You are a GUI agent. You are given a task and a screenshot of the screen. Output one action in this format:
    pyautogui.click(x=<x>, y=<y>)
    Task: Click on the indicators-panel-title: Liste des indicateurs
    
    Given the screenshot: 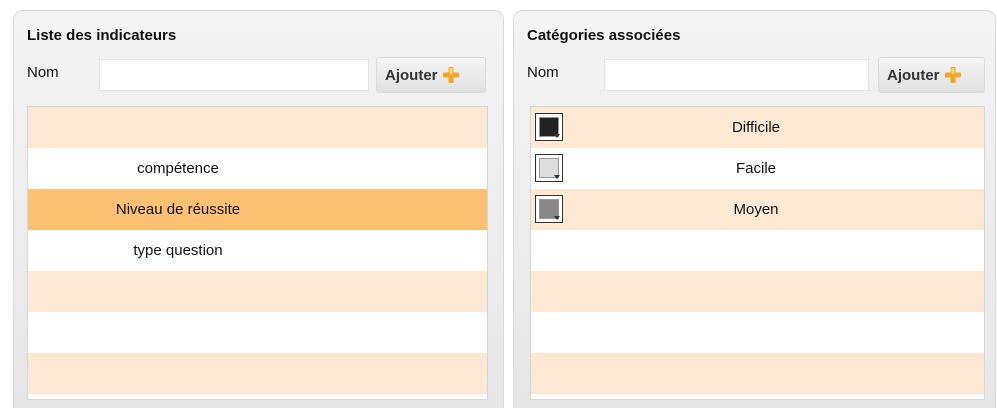 What is the action you would take?
    pyautogui.click(x=102, y=35)
    